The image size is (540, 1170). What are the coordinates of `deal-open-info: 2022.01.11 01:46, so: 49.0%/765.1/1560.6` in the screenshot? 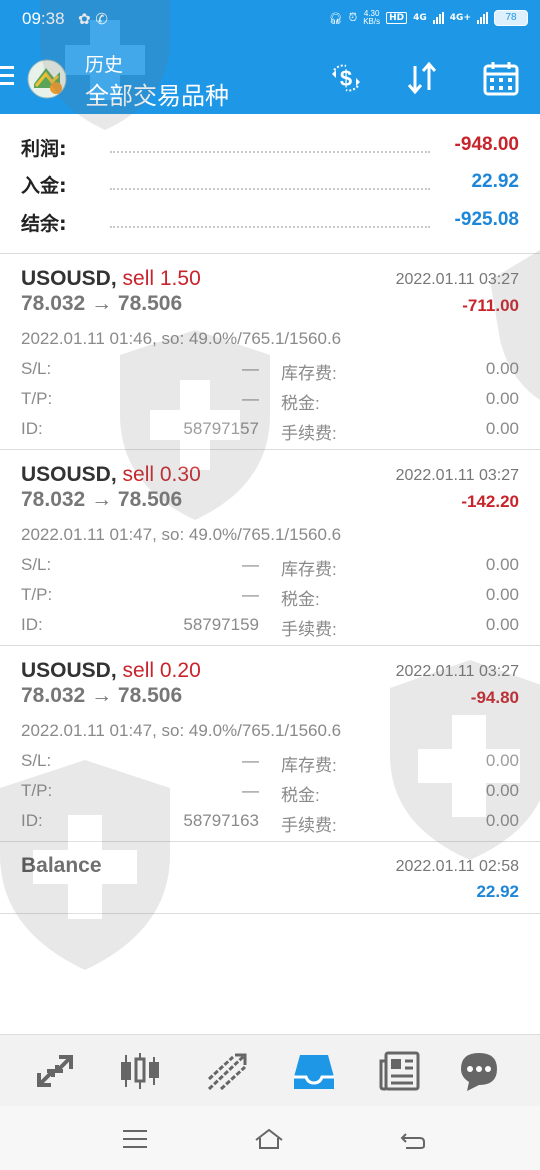 It's located at (181, 338).